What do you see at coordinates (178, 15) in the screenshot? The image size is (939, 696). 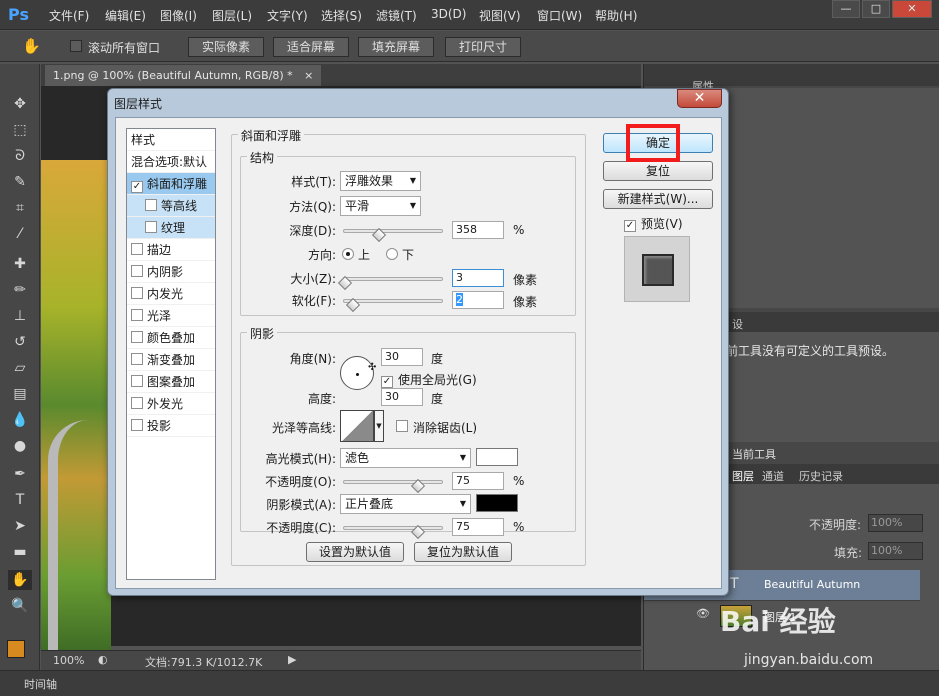 I see `menu-image: 图像(I)` at bounding box center [178, 15].